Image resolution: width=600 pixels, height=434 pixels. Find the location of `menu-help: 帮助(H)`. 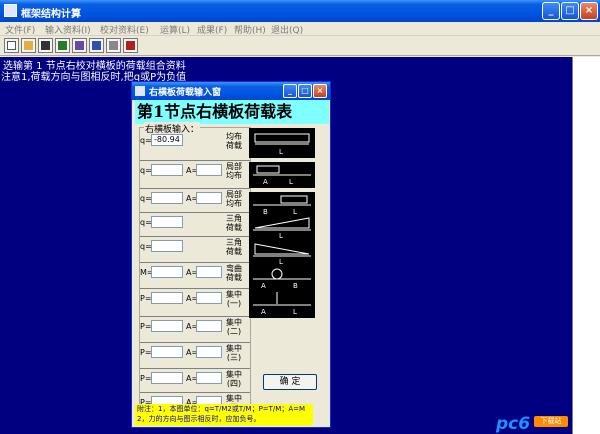

menu-help: 帮助(H) is located at coordinates (250, 29).